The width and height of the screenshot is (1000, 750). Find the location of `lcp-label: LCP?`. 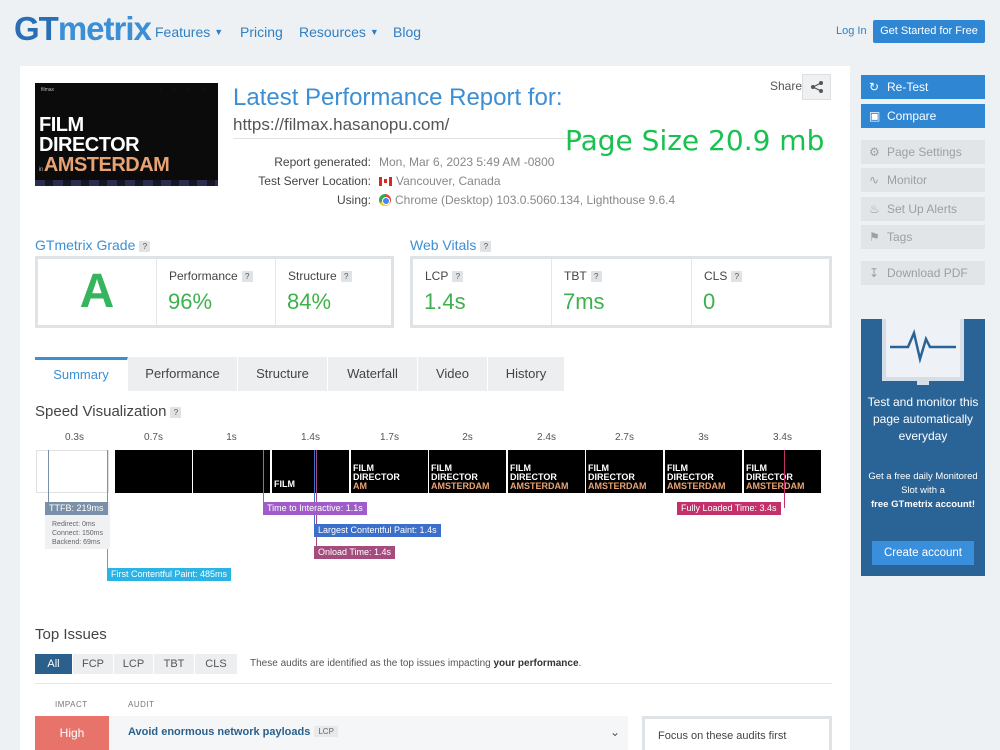

lcp-label: LCP? is located at coordinates (444, 276).